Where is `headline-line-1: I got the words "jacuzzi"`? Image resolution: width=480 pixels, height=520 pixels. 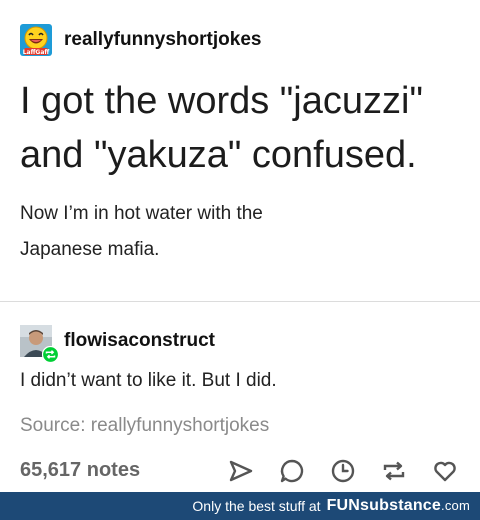
headline-line-1: I got the words "jacuzzi" is located at coordinates (221, 101).